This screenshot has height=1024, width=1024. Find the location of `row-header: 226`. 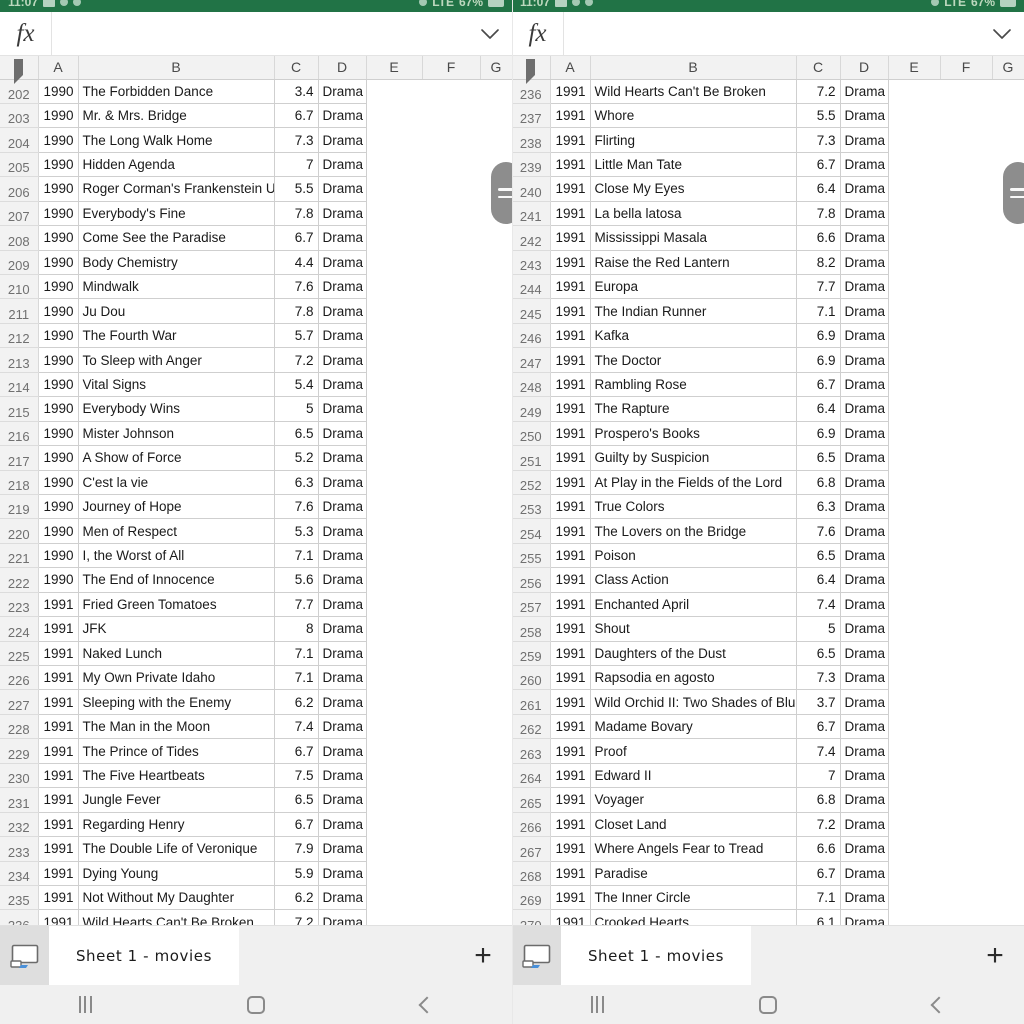

row-header: 226 is located at coordinates (19, 678).